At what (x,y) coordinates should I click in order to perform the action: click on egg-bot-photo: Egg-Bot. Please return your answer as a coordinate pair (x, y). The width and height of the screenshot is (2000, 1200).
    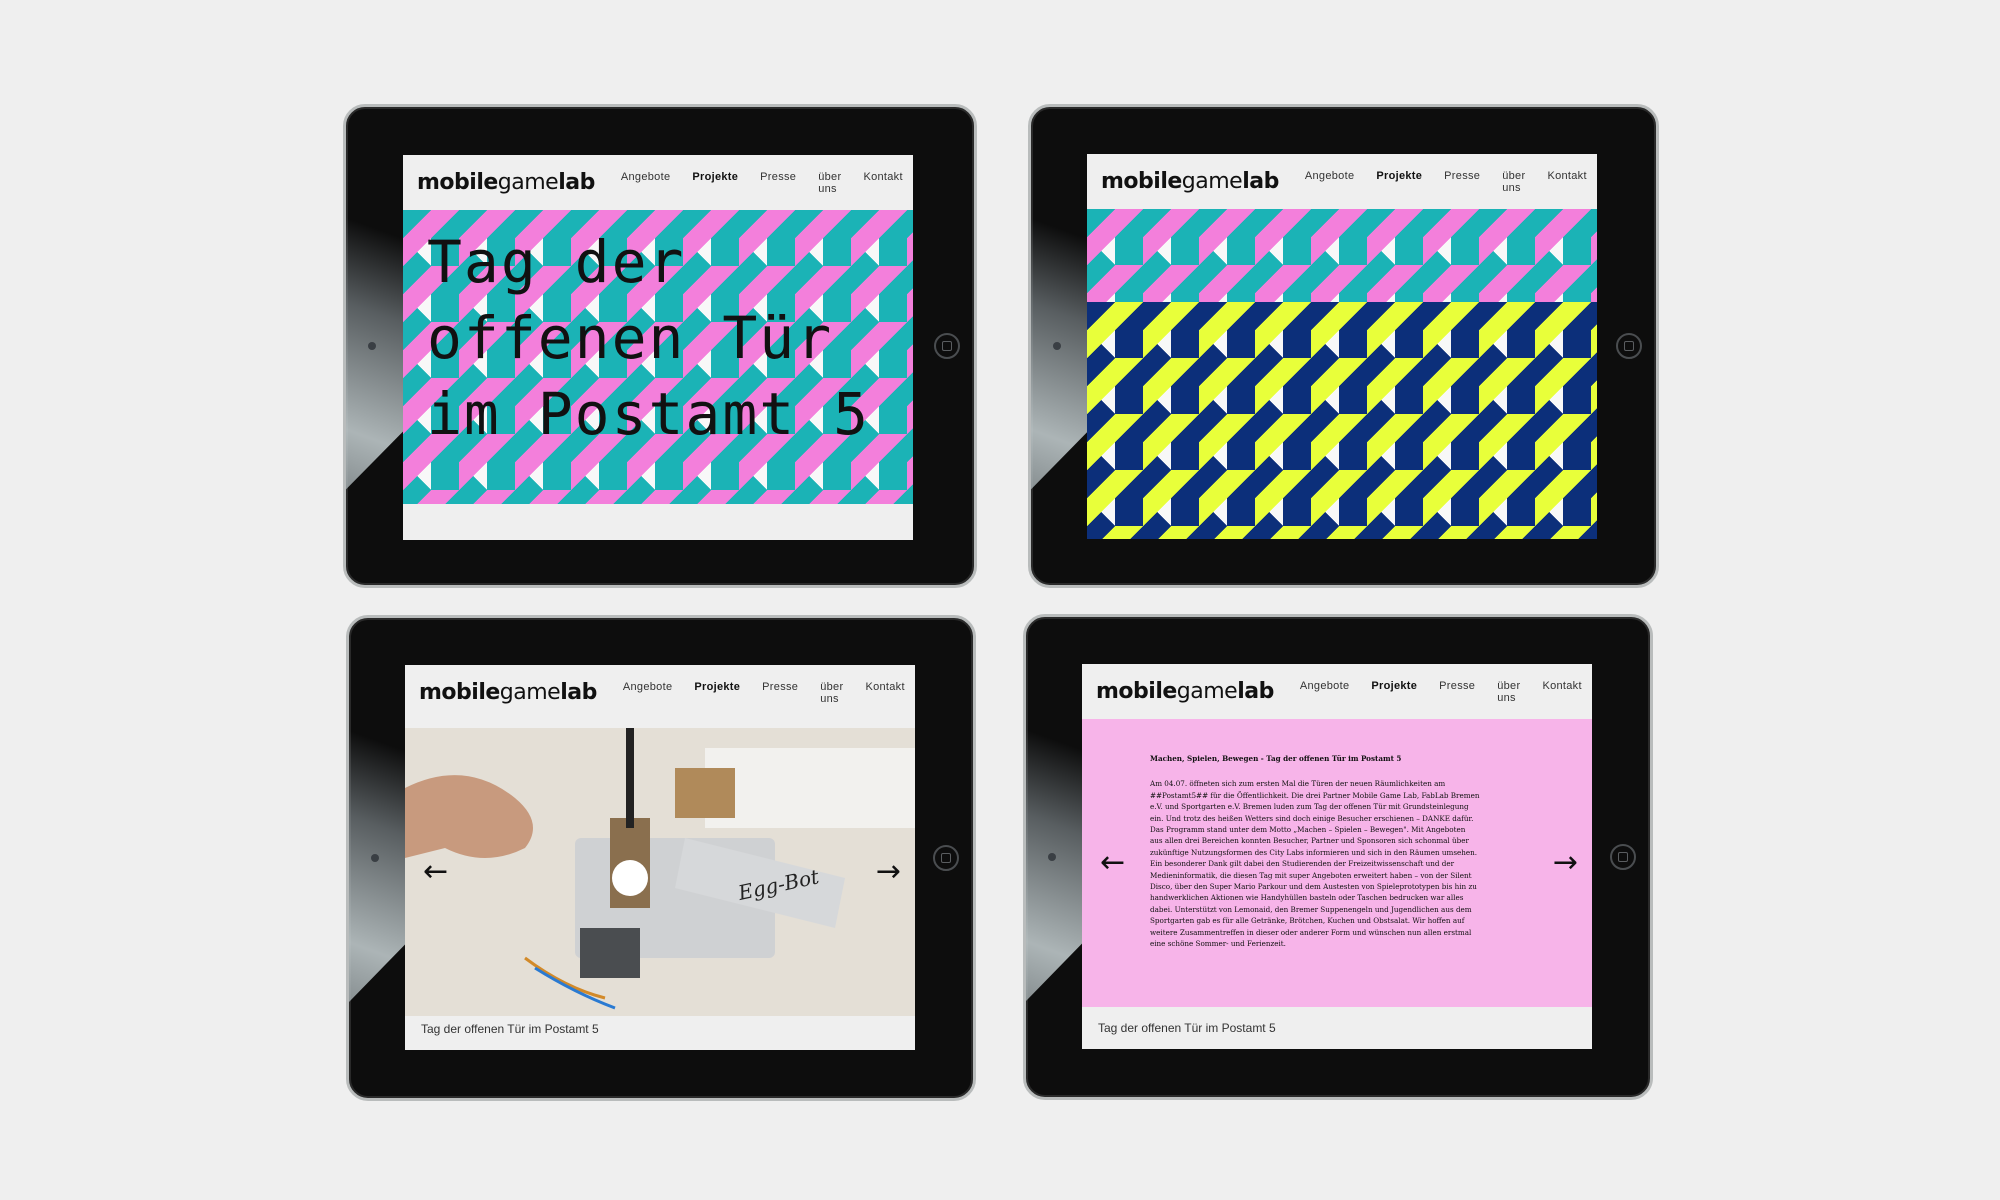
    Looking at the image, I should click on (660, 872).